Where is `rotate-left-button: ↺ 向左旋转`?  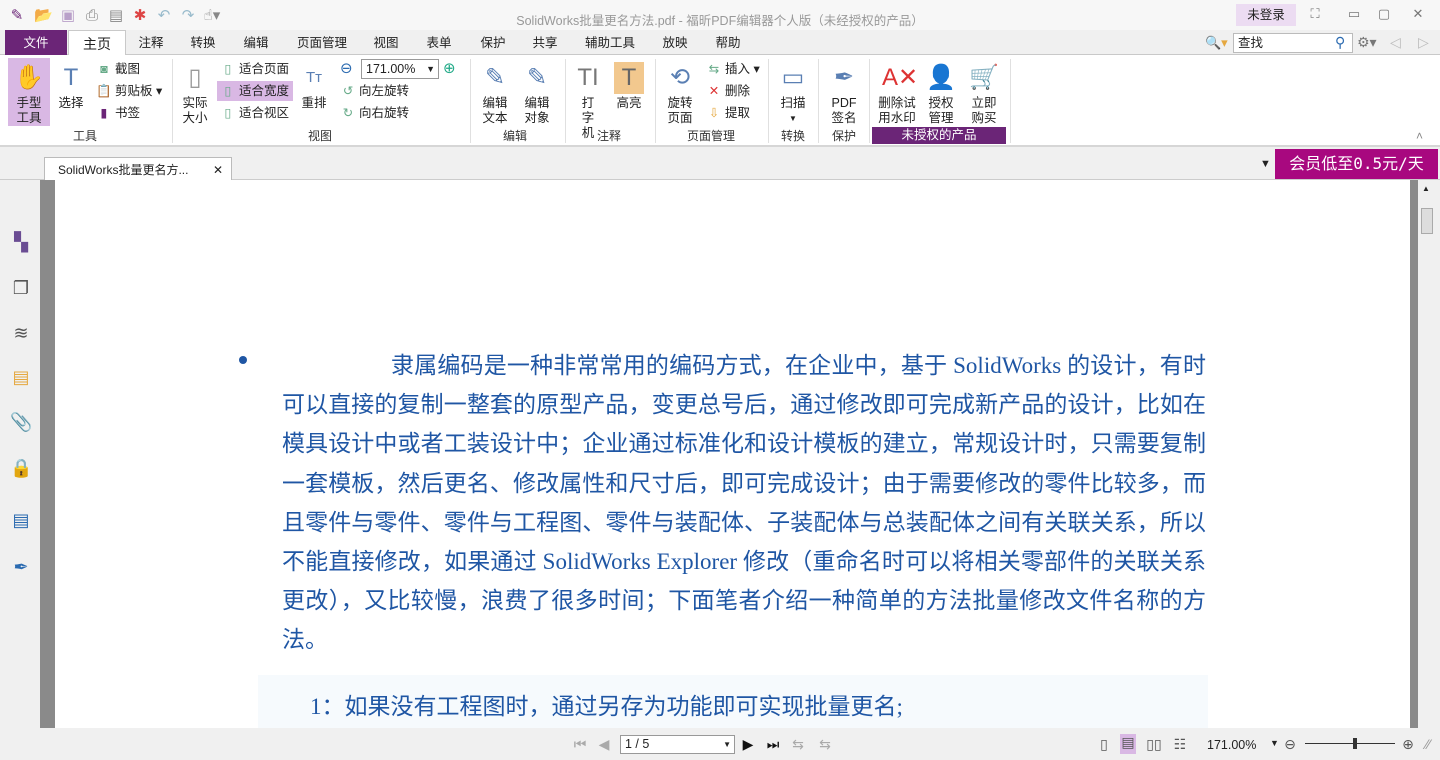 rotate-left-button: ↺ 向左旋转 is located at coordinates (374, 91).